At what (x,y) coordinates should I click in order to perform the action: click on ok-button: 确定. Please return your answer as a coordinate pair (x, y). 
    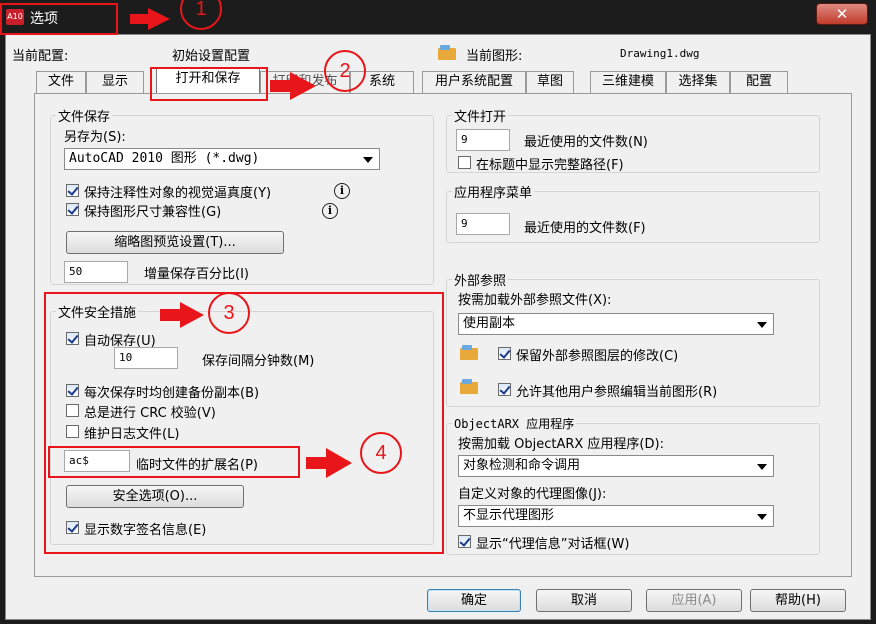
    Looking at the image, I should click on (474, 600).